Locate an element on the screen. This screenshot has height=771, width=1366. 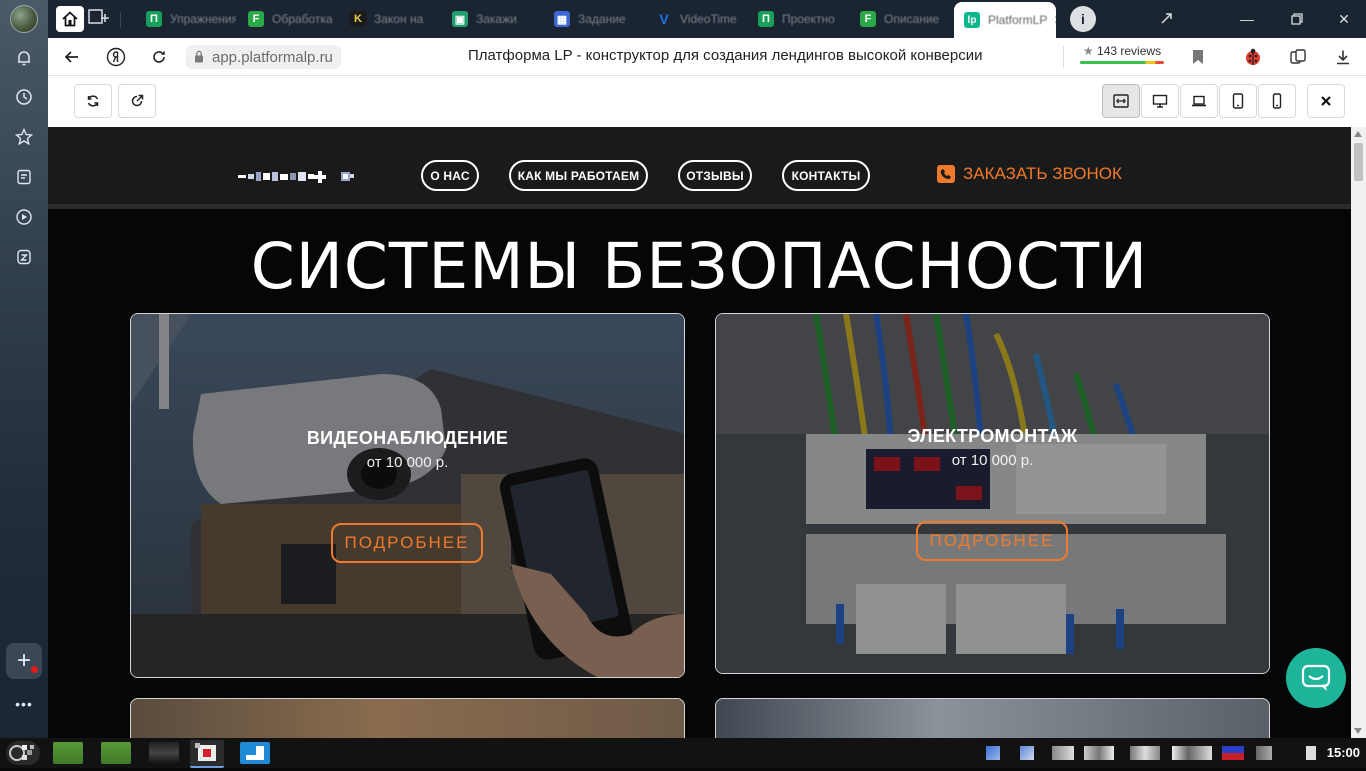
tab-title: Проектно is located at coordinates (808, 19).